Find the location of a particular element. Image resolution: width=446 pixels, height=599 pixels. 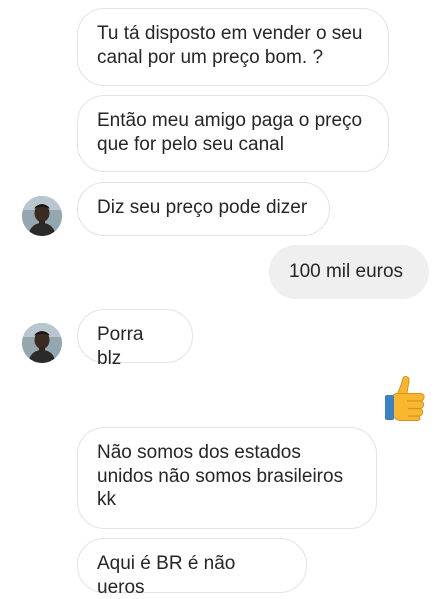

thumbs-up-icon is located at coordinates (405, 398).